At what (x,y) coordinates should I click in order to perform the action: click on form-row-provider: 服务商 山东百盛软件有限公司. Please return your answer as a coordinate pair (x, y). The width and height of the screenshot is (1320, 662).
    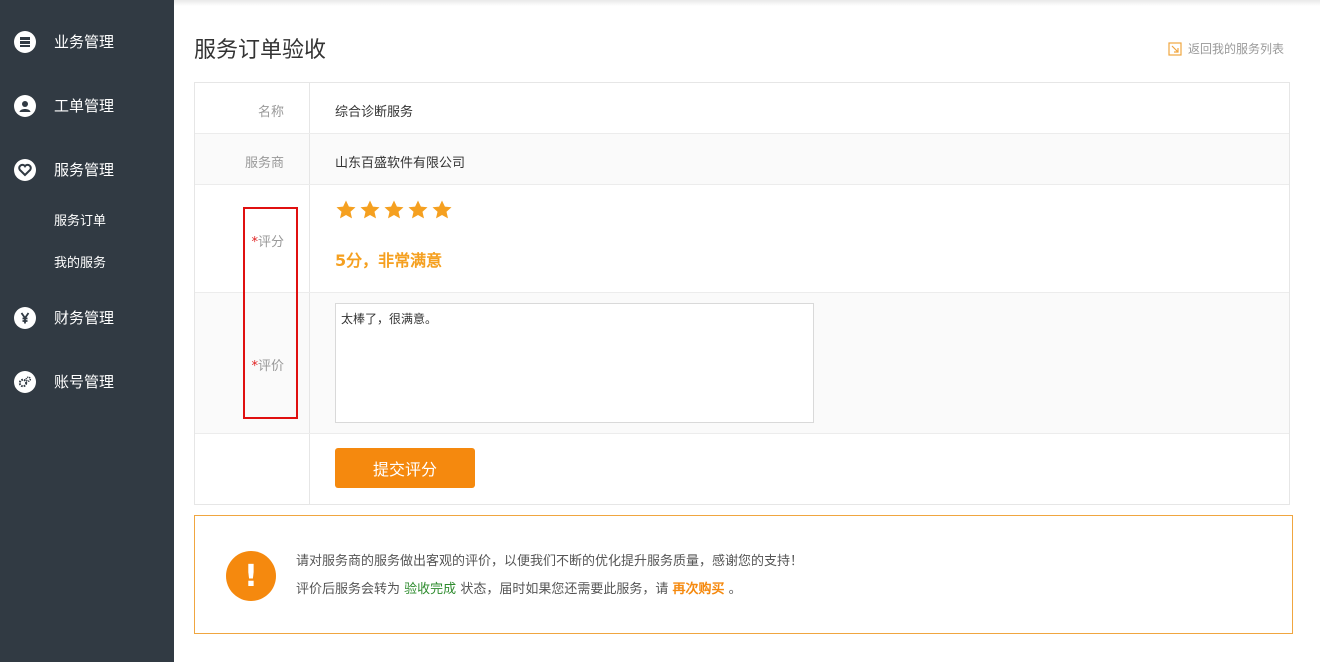
    Looking at the image, I should click on (742, 159).